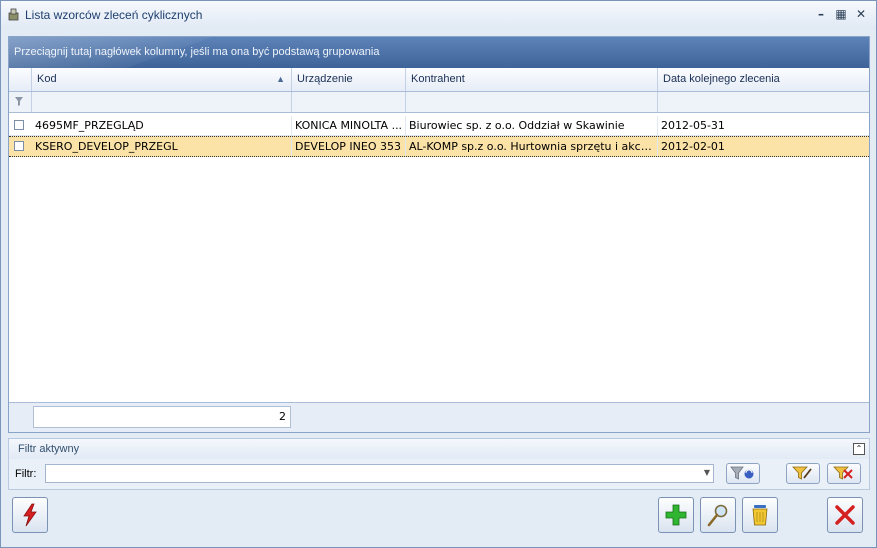 This screenshot has height=548, width=877. Describe the element at coordinates (532, 102) in the screenshot. I see `filter-cell-kontrahent` at that location.